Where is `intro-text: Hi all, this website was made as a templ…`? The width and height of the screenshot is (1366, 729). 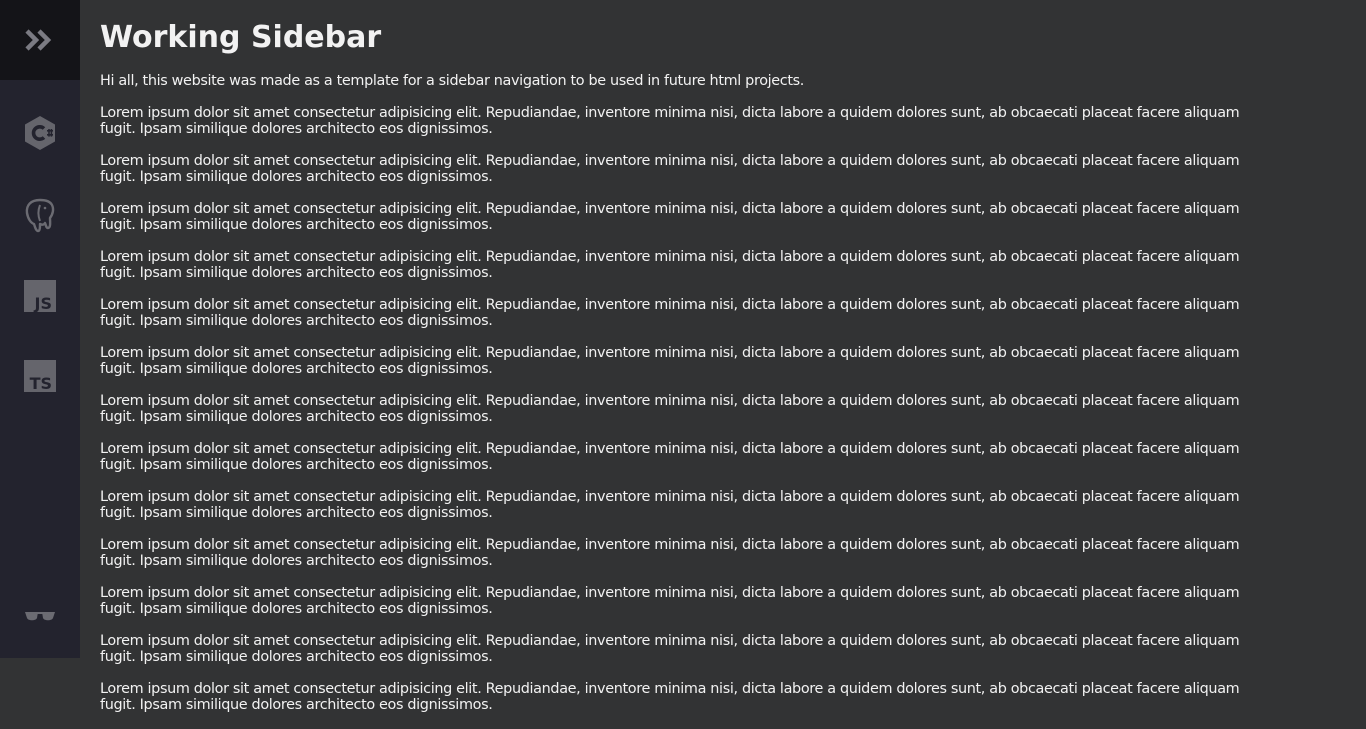
intro-text: Hi all, this website was made as a templ… is located at coordinates (452, 81).